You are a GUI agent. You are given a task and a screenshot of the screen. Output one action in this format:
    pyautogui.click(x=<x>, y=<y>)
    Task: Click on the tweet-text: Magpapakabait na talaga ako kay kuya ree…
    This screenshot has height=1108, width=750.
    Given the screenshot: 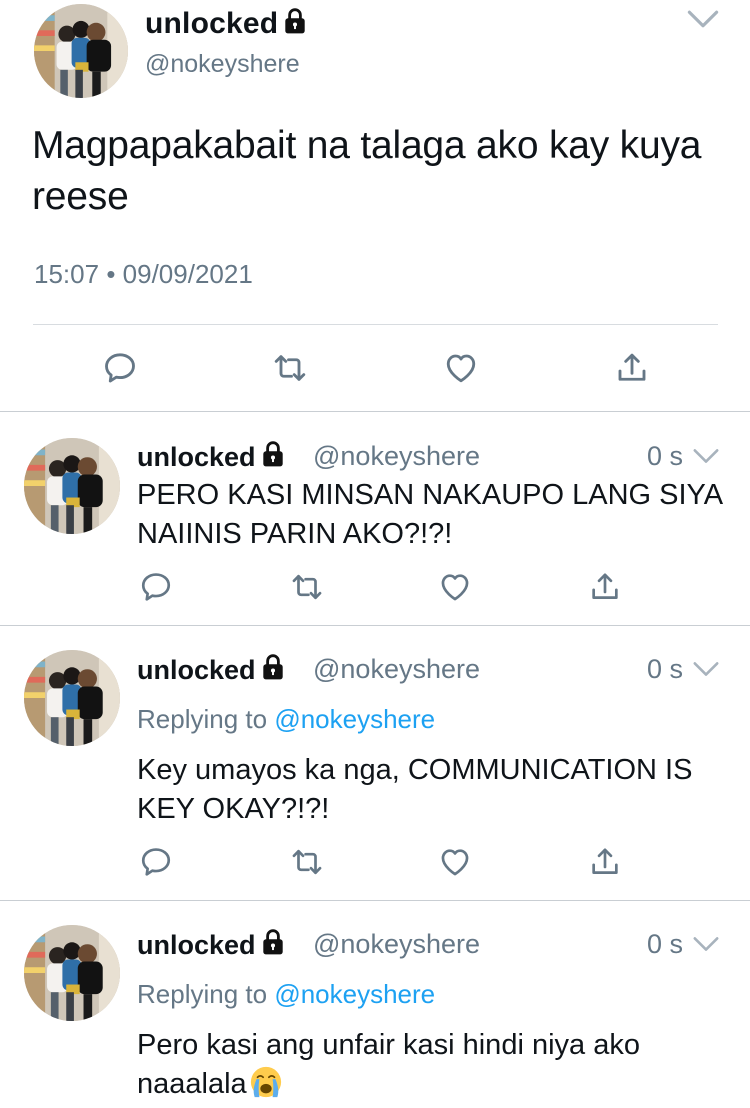 What is the action you would take?
    pyautogui.click(x=367, y=171)
    